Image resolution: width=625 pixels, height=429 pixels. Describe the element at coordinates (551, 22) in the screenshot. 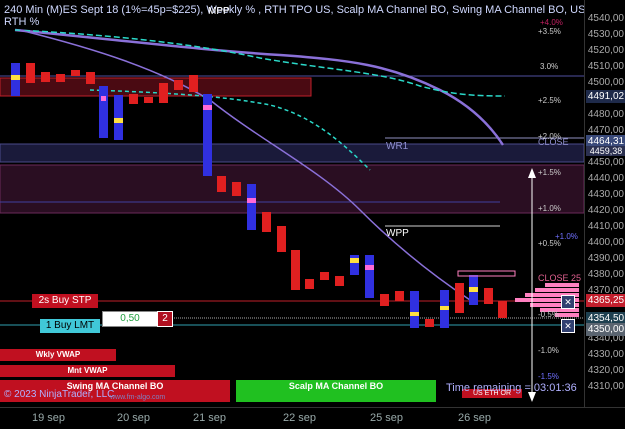

I see `pct-label: +4.0%` at that location.